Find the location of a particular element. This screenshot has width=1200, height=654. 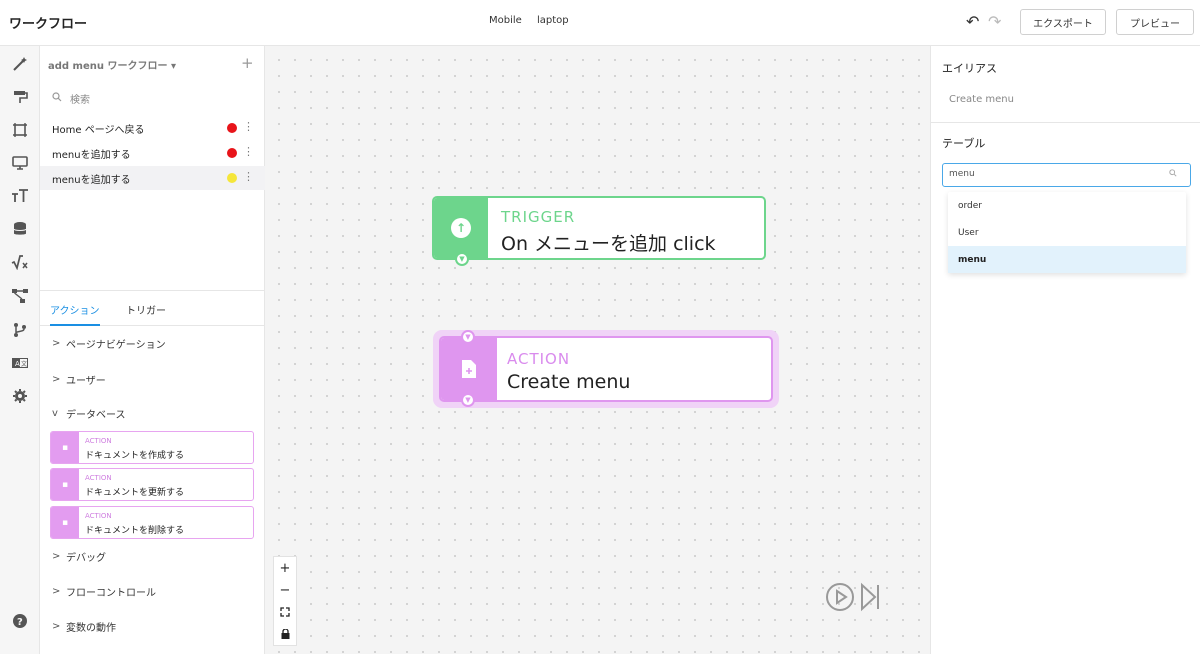

lock-icon is located at coordinates (285, 634).